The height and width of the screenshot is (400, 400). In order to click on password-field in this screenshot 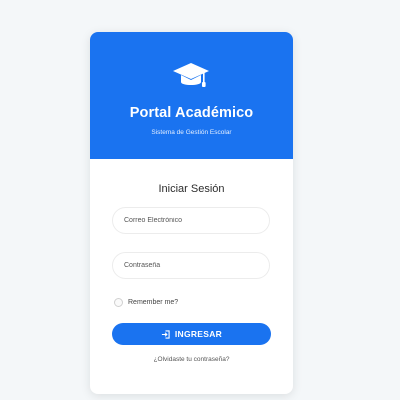, I will do `click(191, 265)`.